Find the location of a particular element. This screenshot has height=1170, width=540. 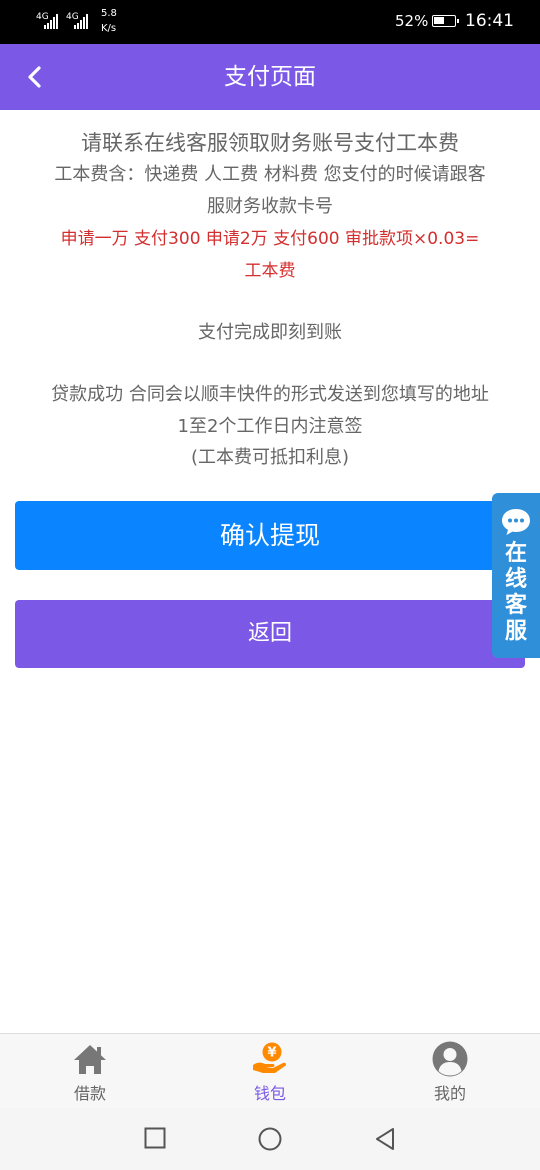

tab-label: 我的 is located at coordinates (449, 1093).